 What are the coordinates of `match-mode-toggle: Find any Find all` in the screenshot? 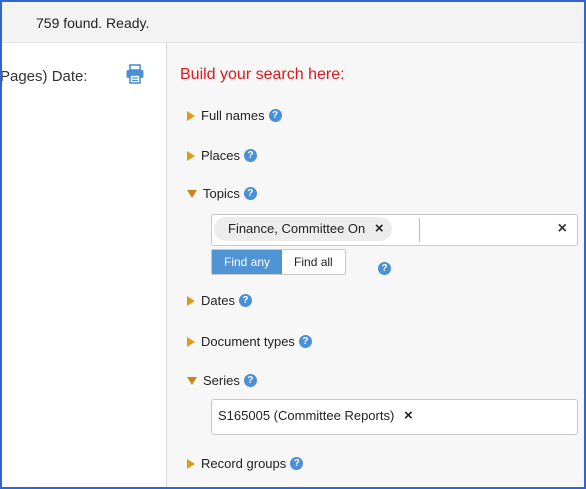 It's located at (278, 262).